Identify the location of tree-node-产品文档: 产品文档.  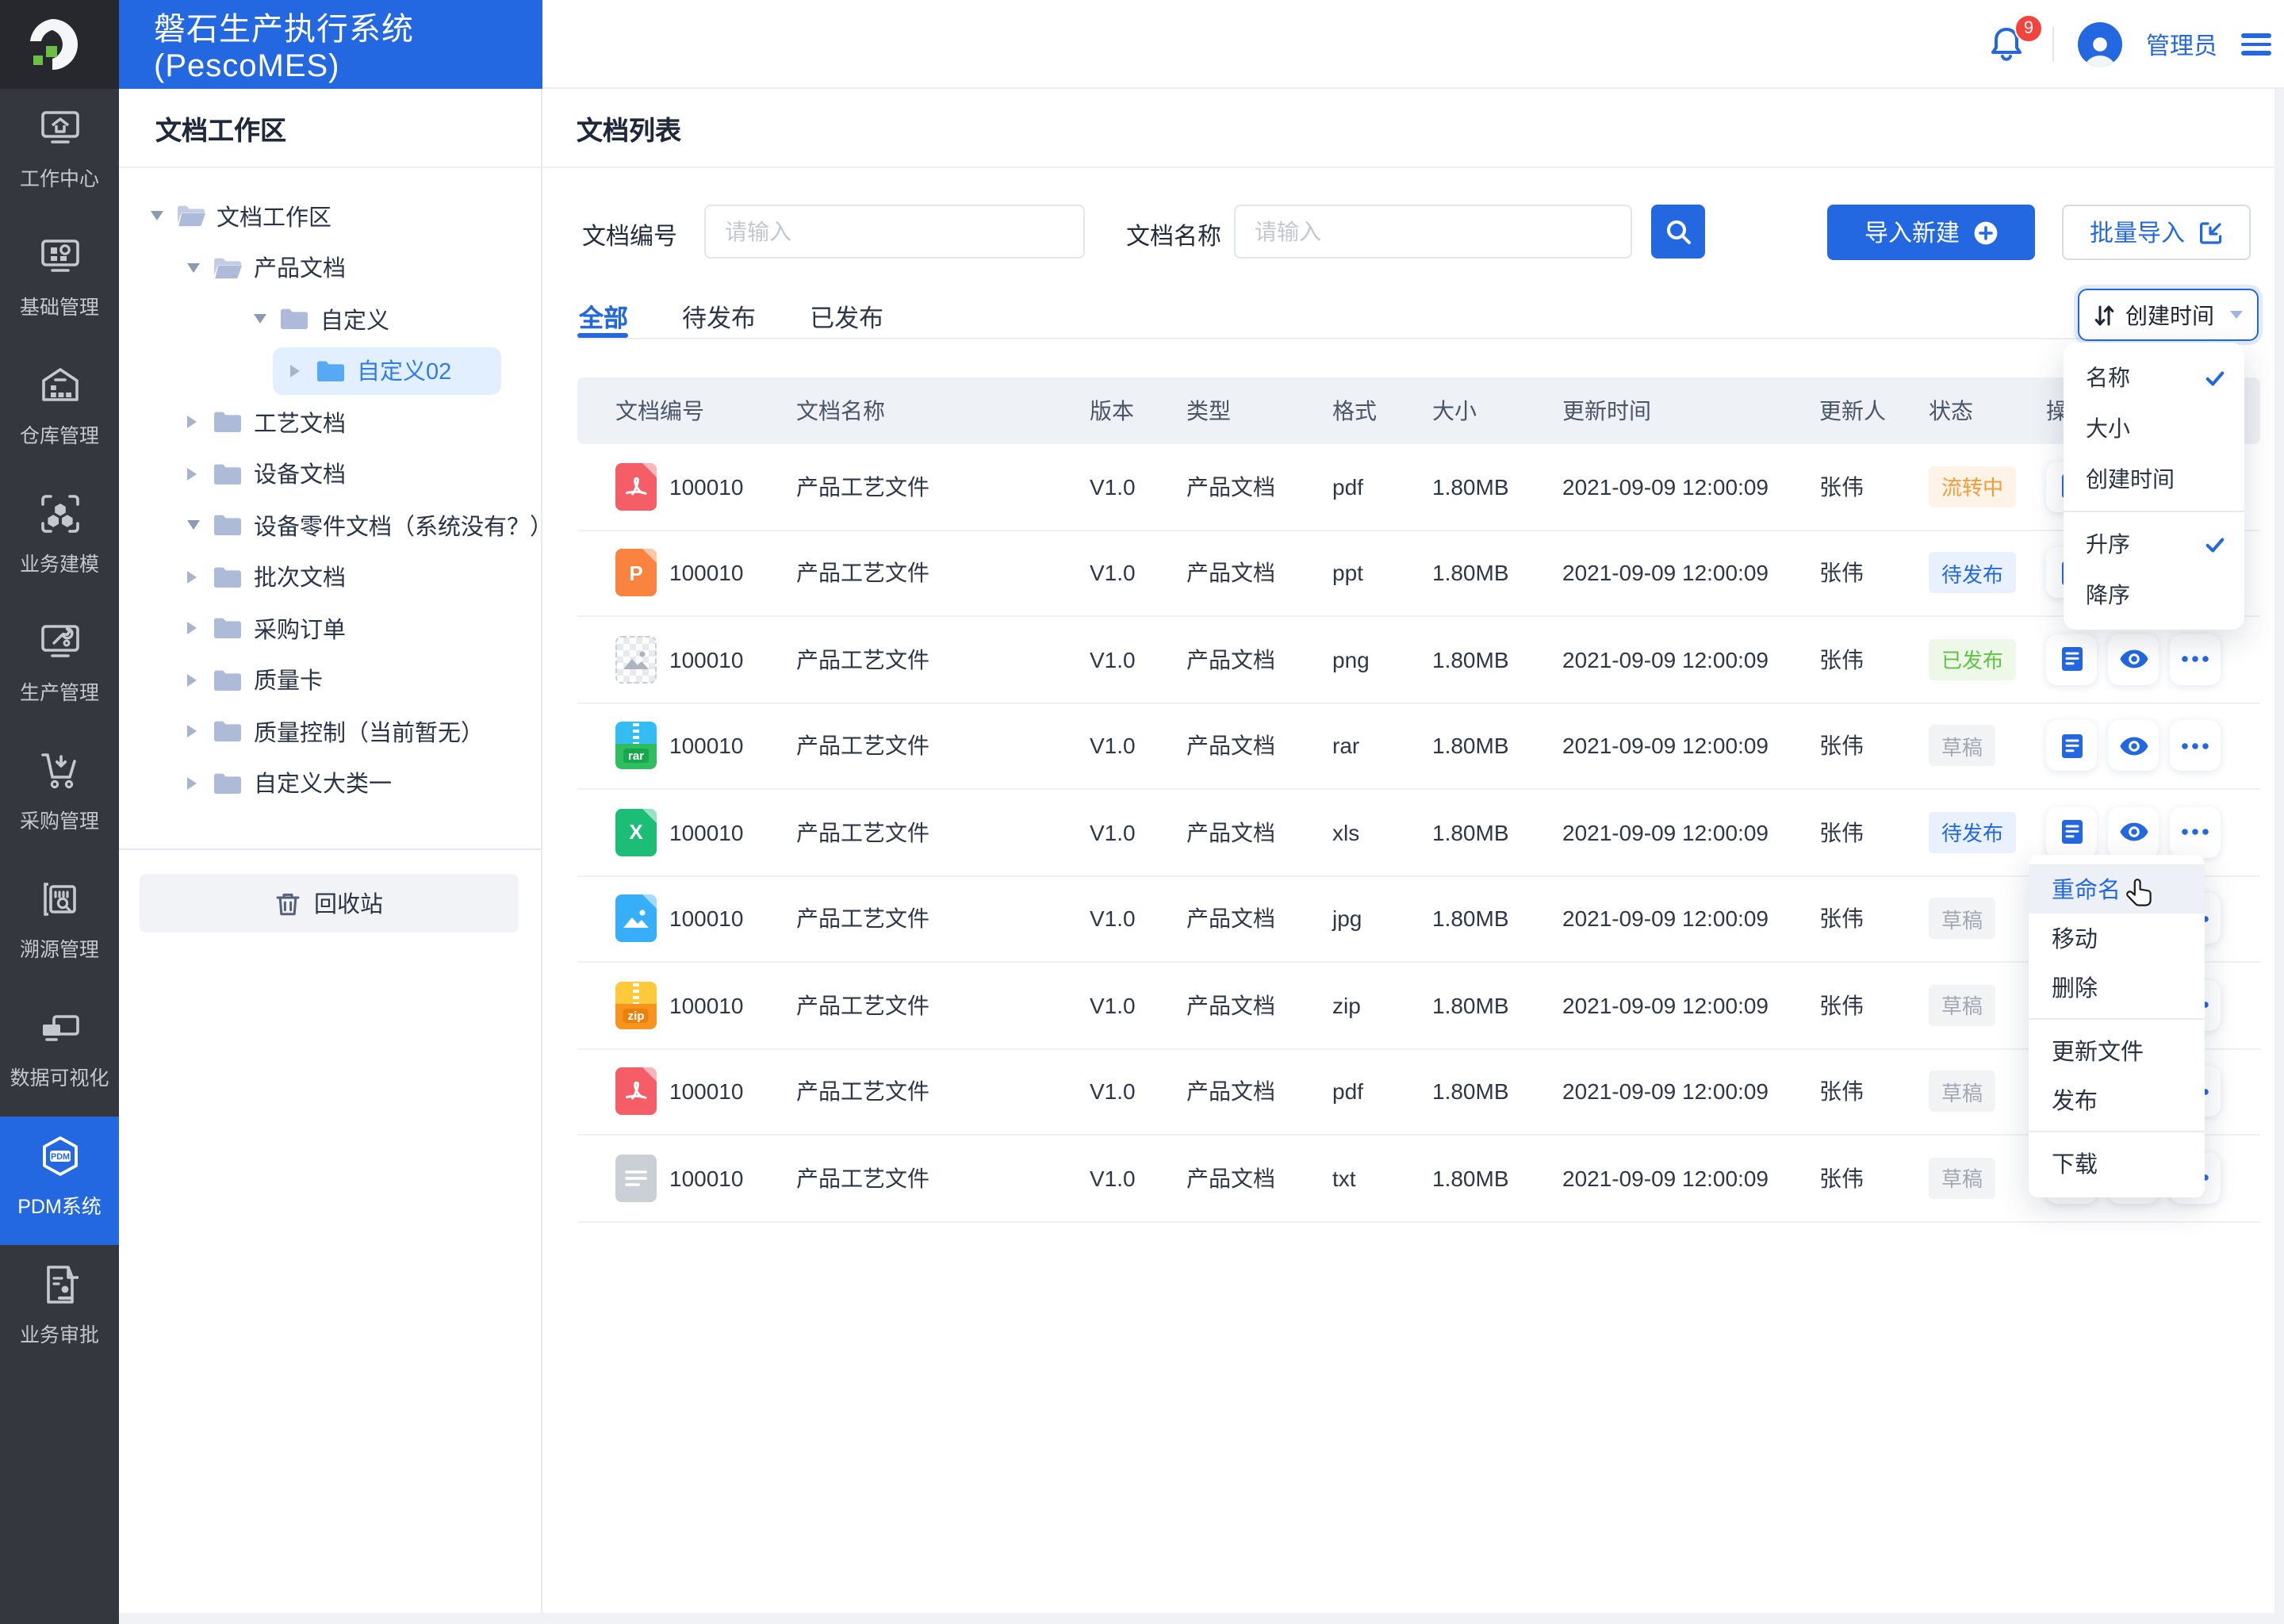
(329, 267).